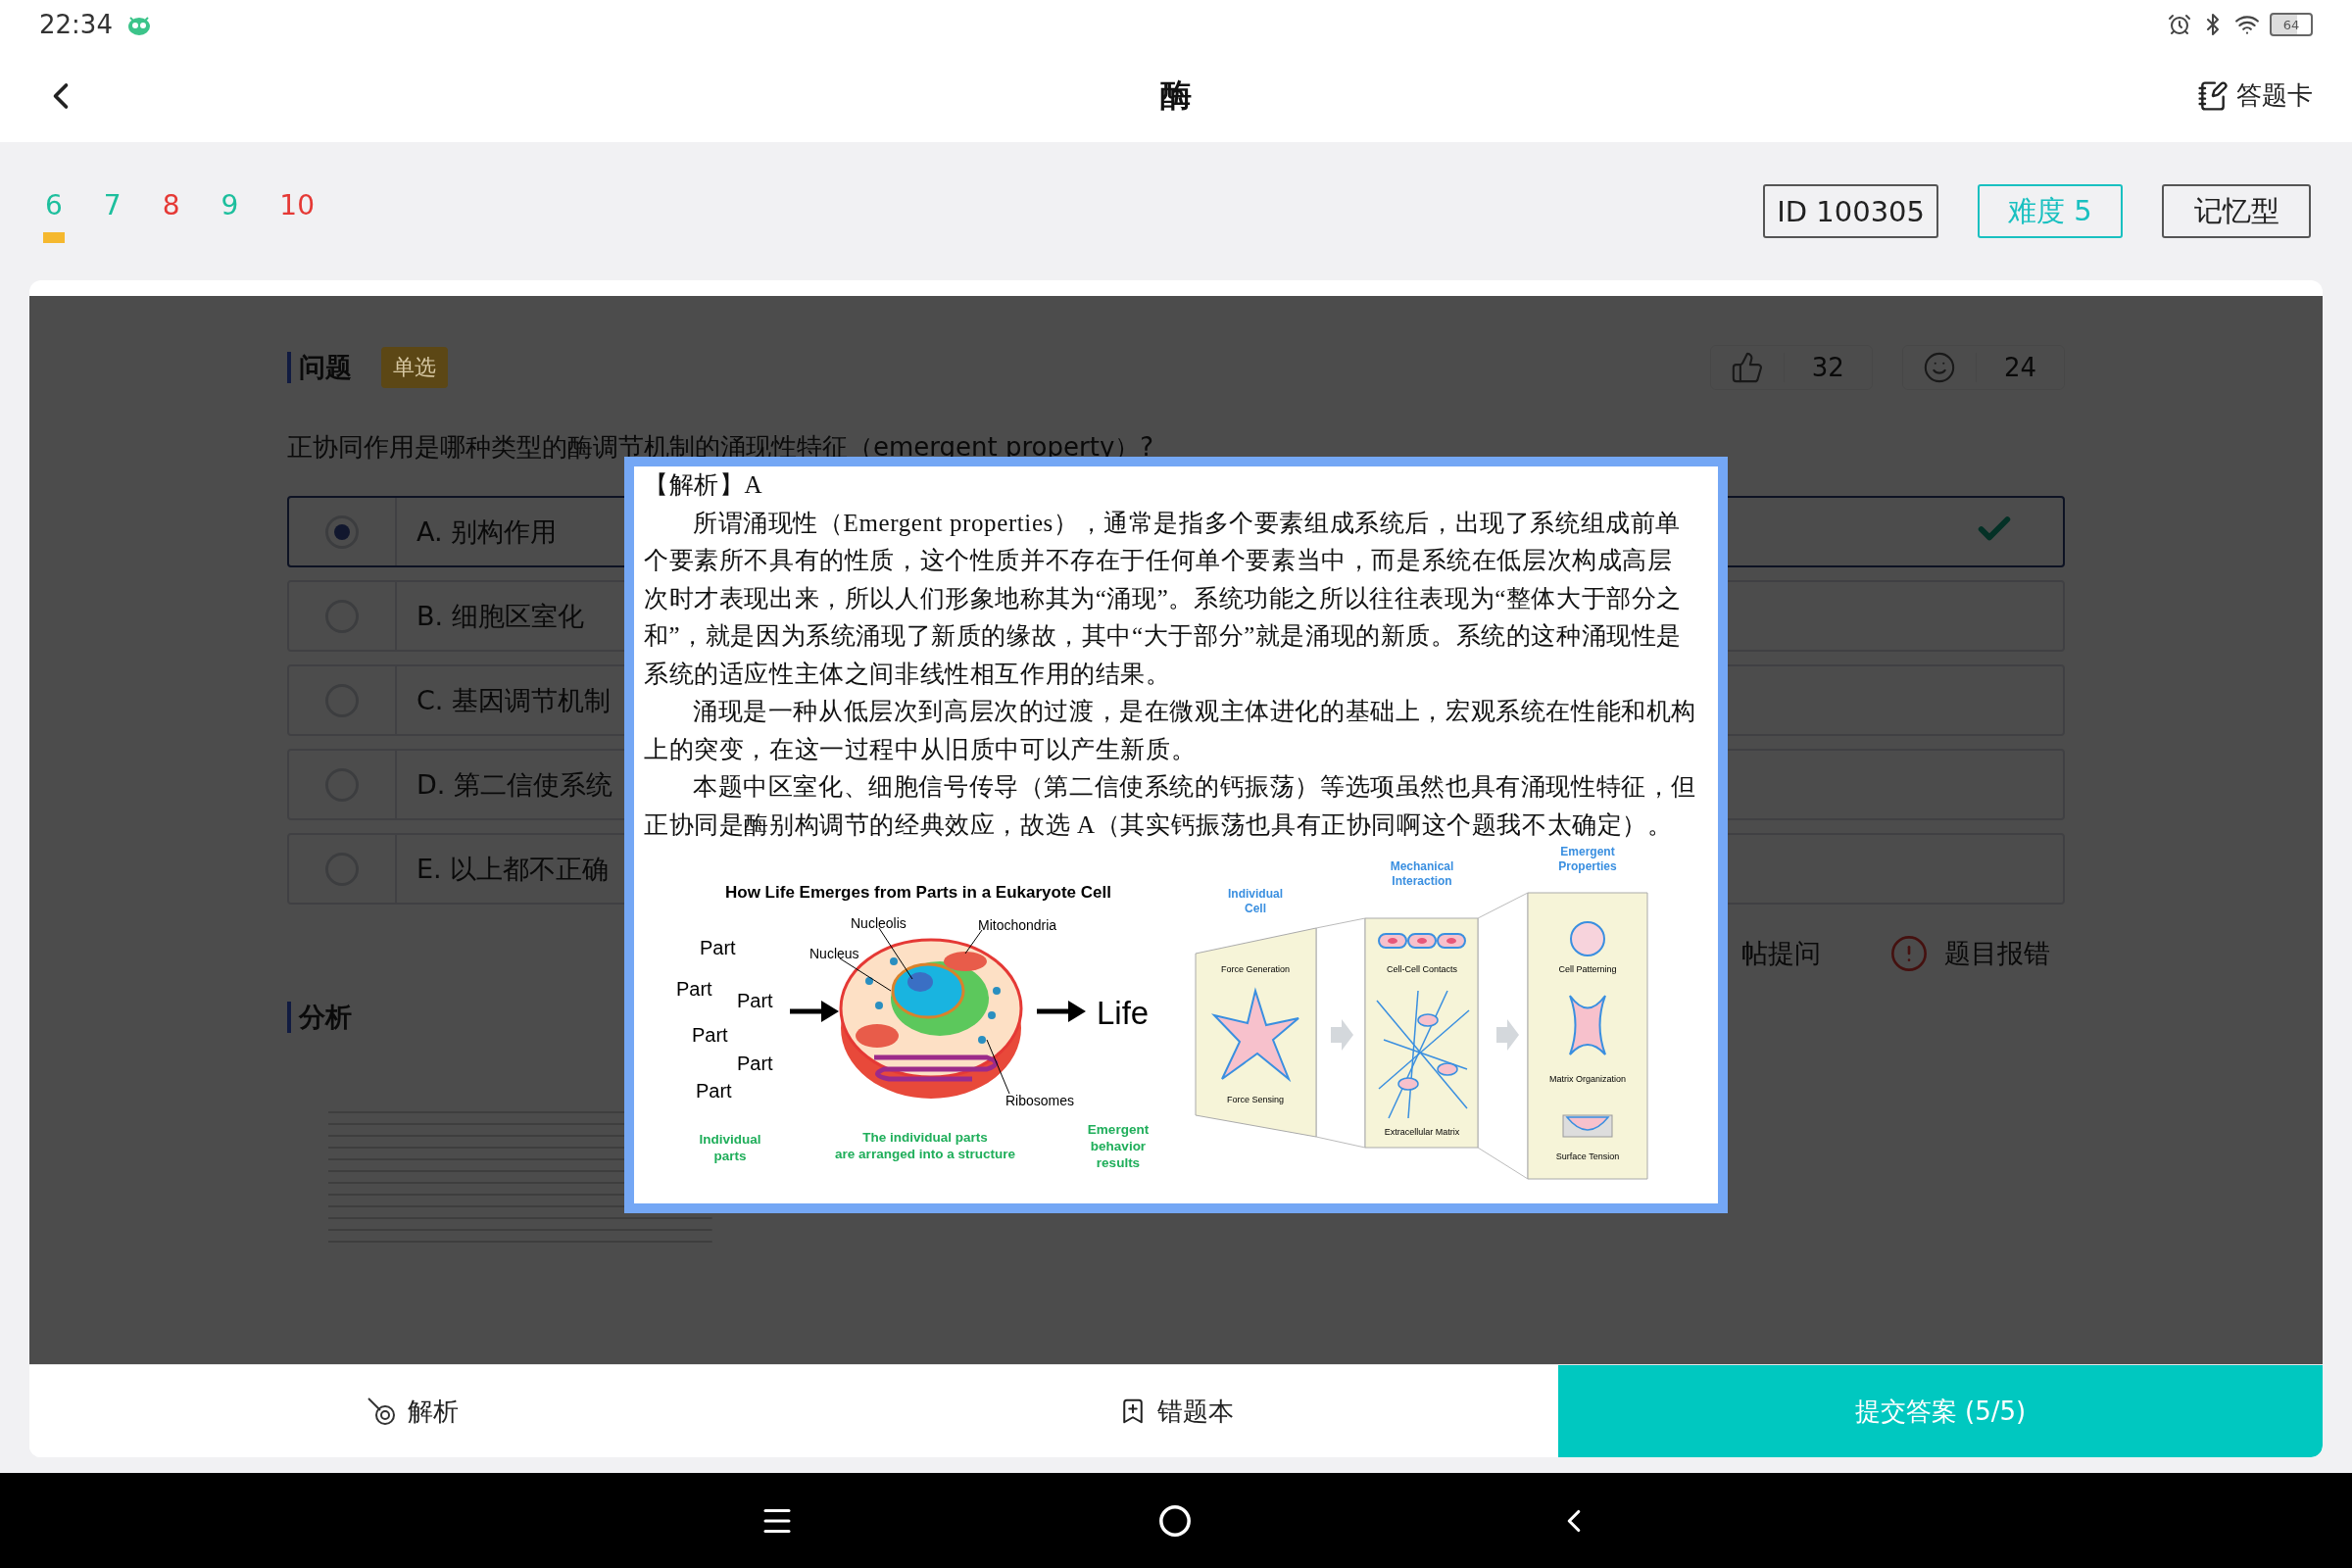 This screenshot has height=1568, width=2352. What do you see at coordinates (878, 923) in the screenshot?
I see `organelle-label: Nucleolis` at bounding box center [878, 923].